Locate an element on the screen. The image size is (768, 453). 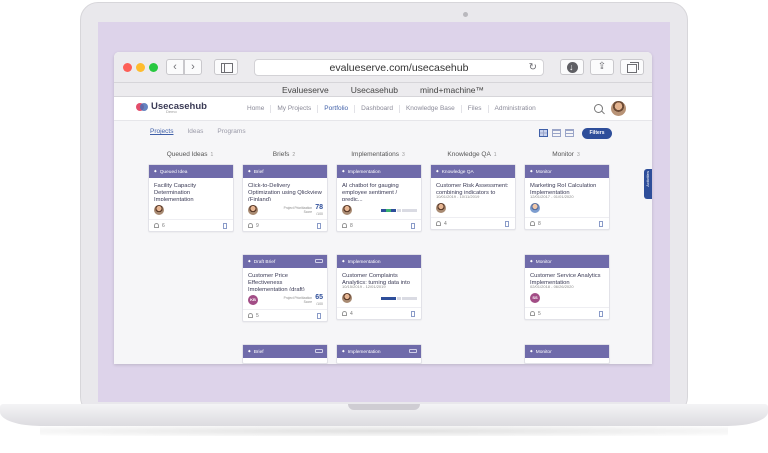
laptop-shadow is located at coordinates (384, 431).